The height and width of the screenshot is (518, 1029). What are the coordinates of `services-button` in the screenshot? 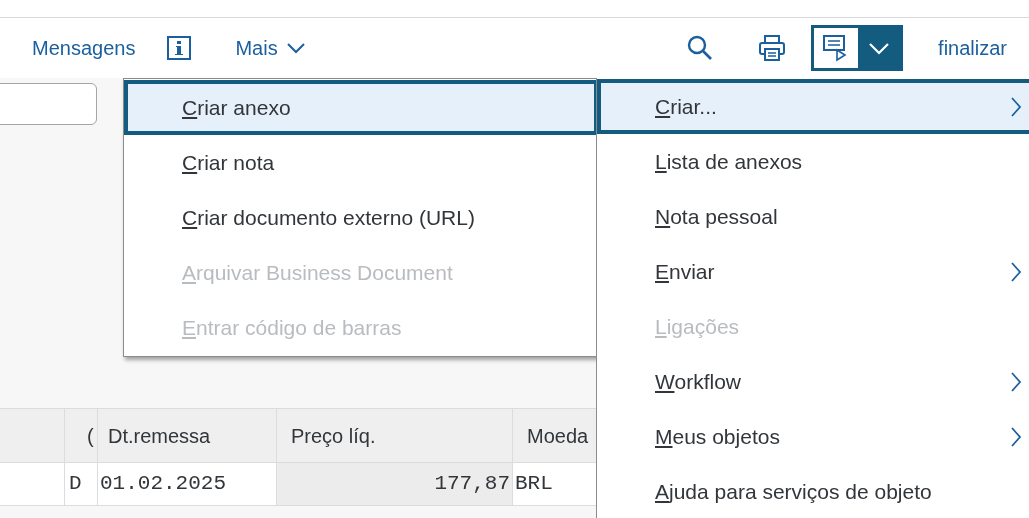 It's located at (857, 48).